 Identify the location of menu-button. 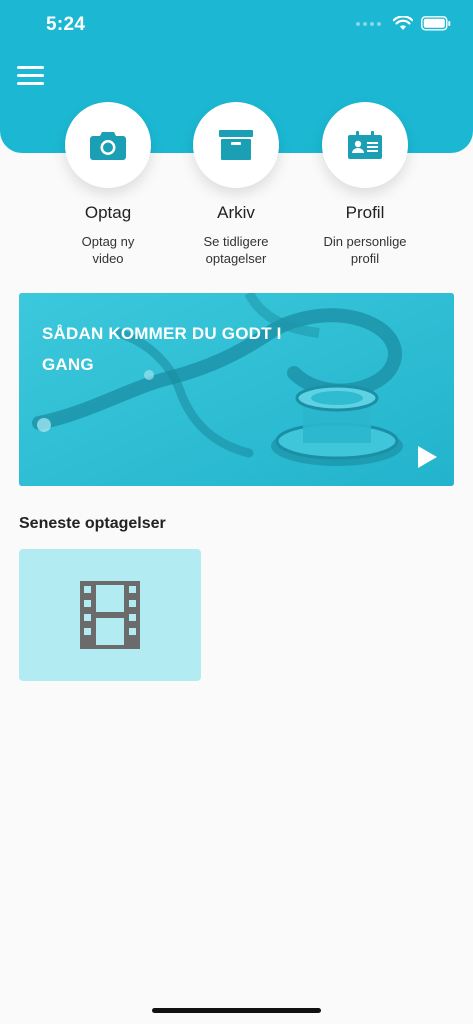
(31, 77).